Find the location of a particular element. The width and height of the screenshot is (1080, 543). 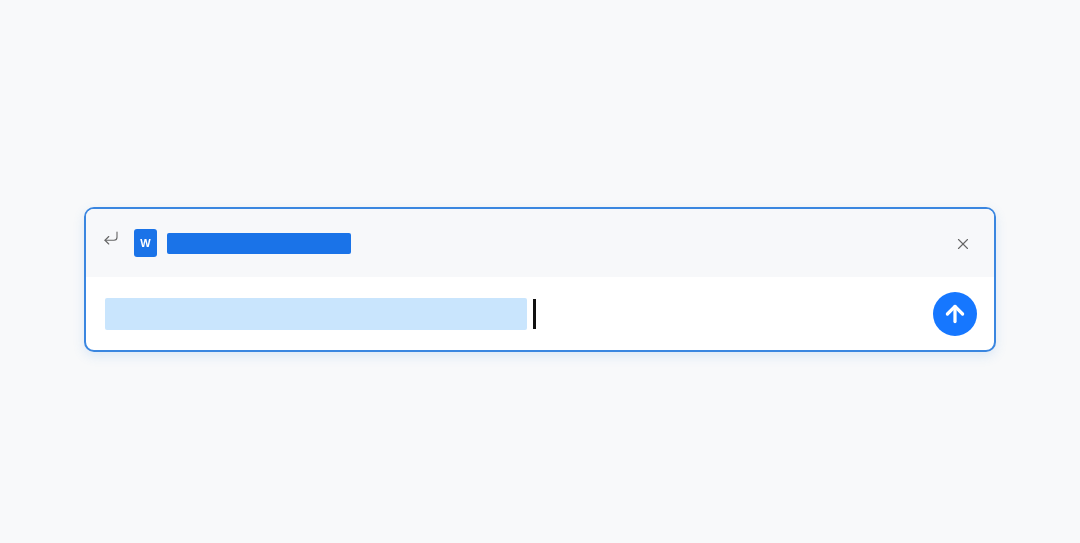

return-arrow-icon is located at coordinates (111, 238).